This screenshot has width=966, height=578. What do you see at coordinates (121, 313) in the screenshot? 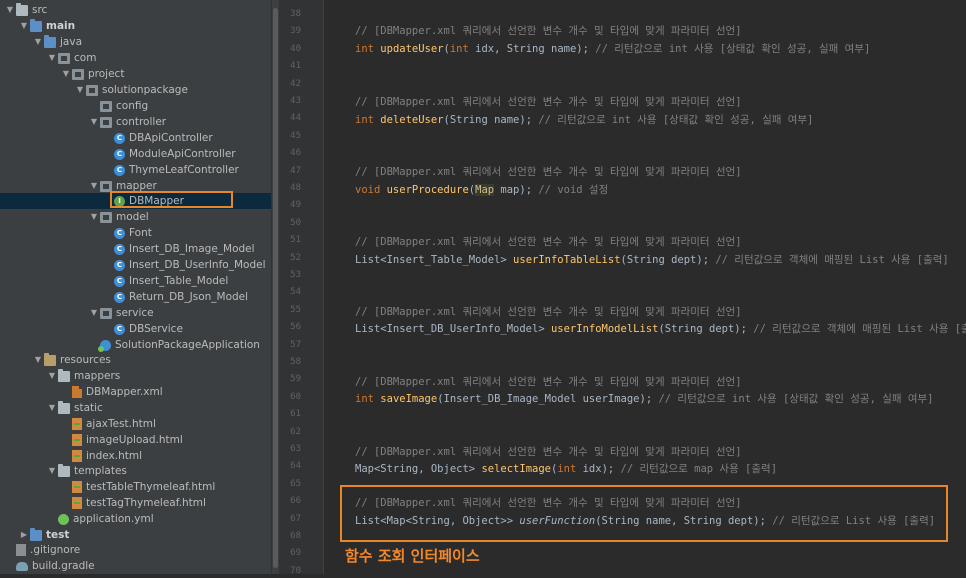
I see `tree-item-service: ▼ service` at bounding box center [121, 313].